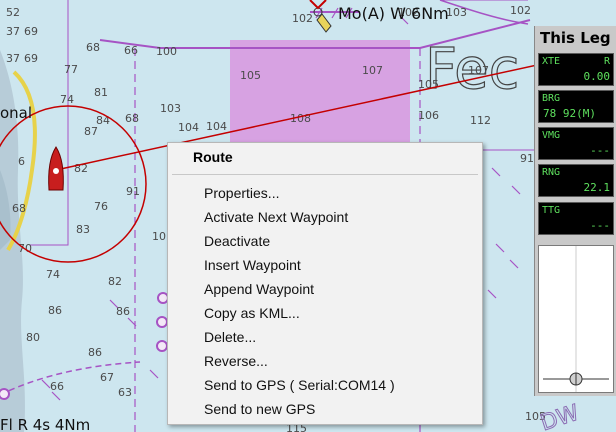 Image resolution: width=616 pixels, height=432 pixels. What do you see at coordinates (91, 131) in the screenshot?
I see `svg-text: 87` at bounding box center [91, 131].